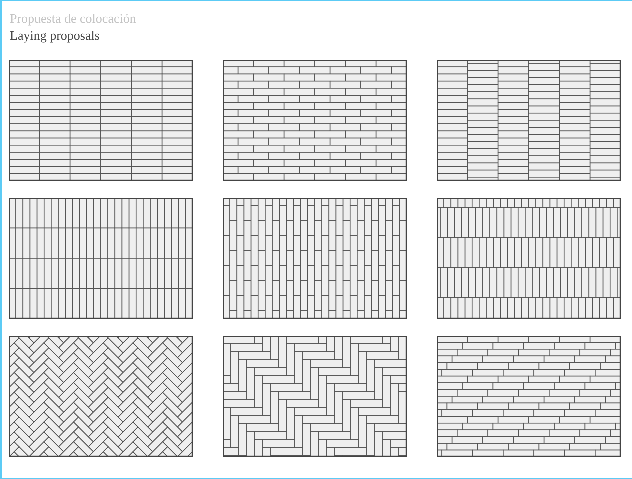  I want to click on page-title: Propuesta de colocación, so click(73, 19).